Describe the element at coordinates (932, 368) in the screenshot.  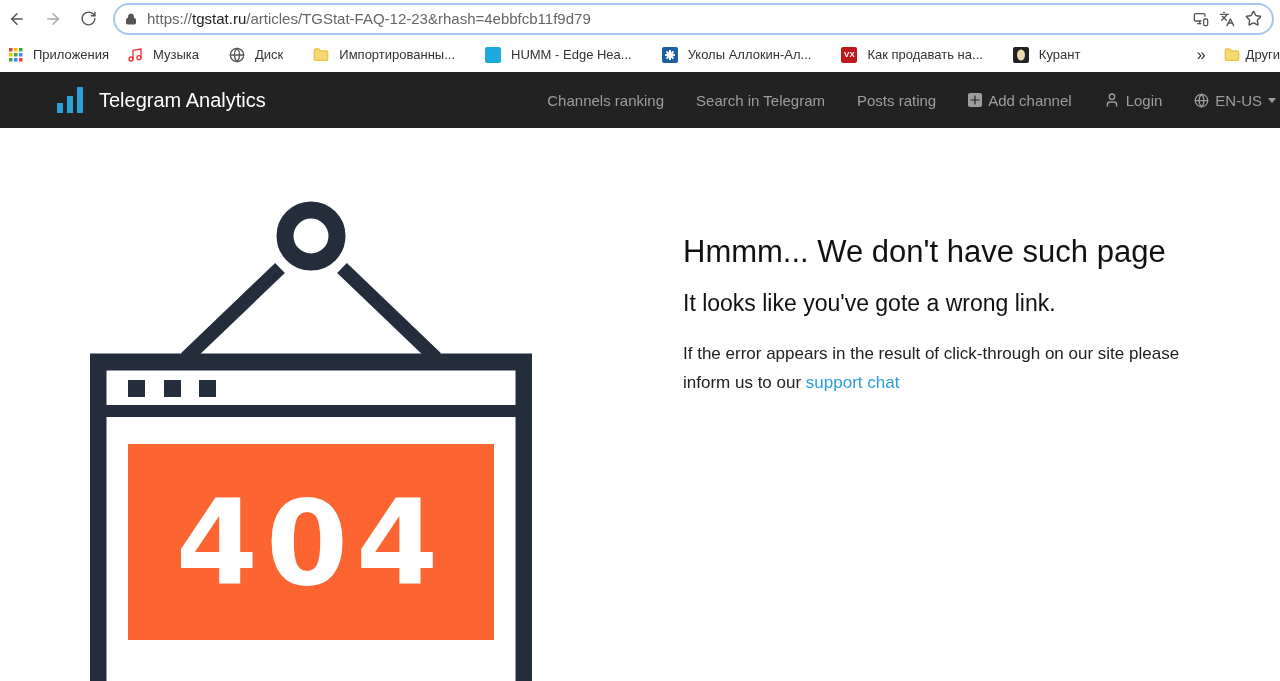
I see `error-message: If the error appears in the result of click-through on our site please inform us to our support chat` at that location.